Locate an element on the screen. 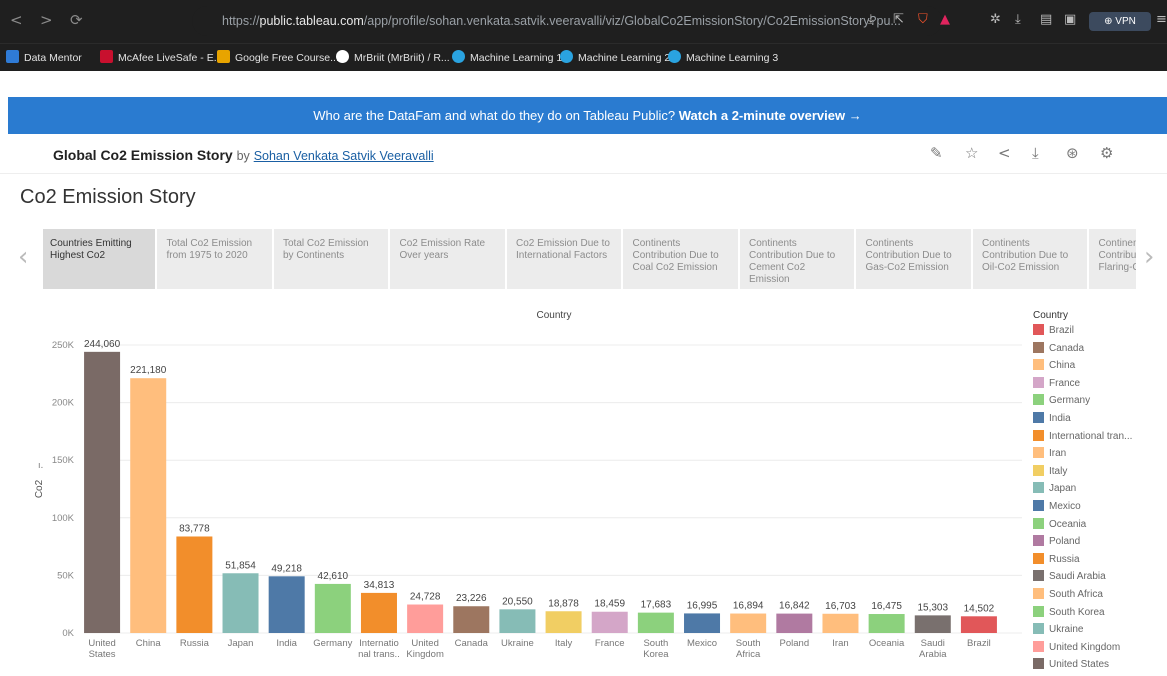 This screenshot has width=1167, height=676. wallet-icon: ▣ is located at coordinates (1070, 19).